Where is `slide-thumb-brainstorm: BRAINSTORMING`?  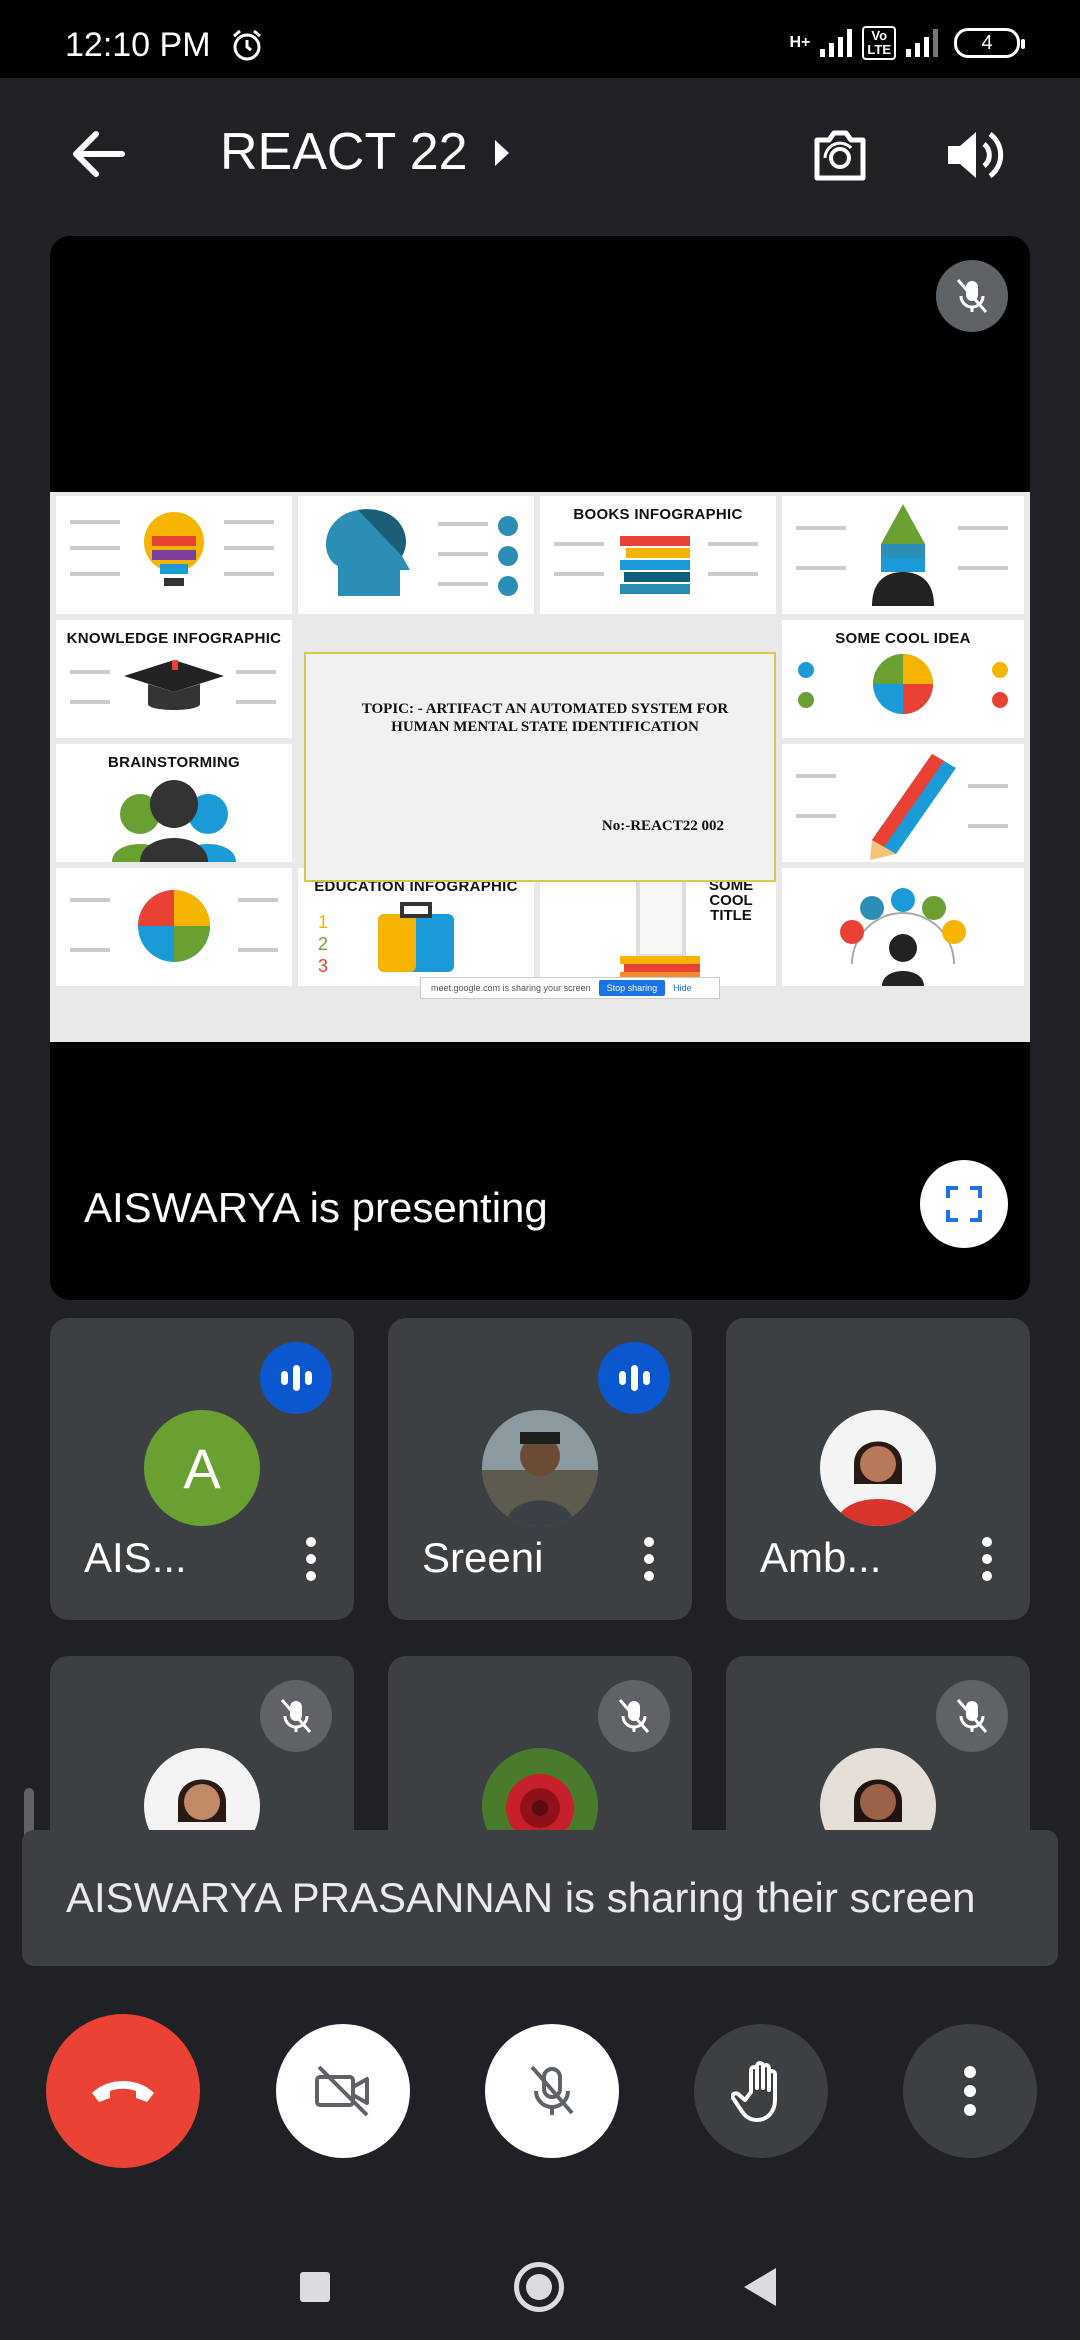 slide-thumb-brainstorm: BRAINSTORMING is located at coordinates (174, 803).